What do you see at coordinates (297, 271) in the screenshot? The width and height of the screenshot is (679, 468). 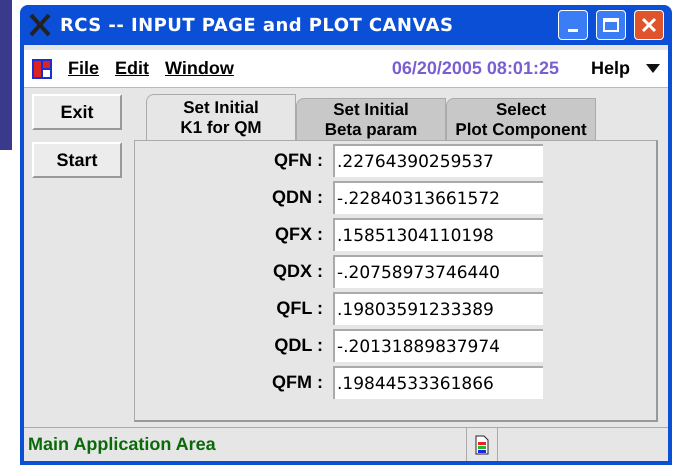 I see `field-label: QDX :` at bounding box center [297, 271].